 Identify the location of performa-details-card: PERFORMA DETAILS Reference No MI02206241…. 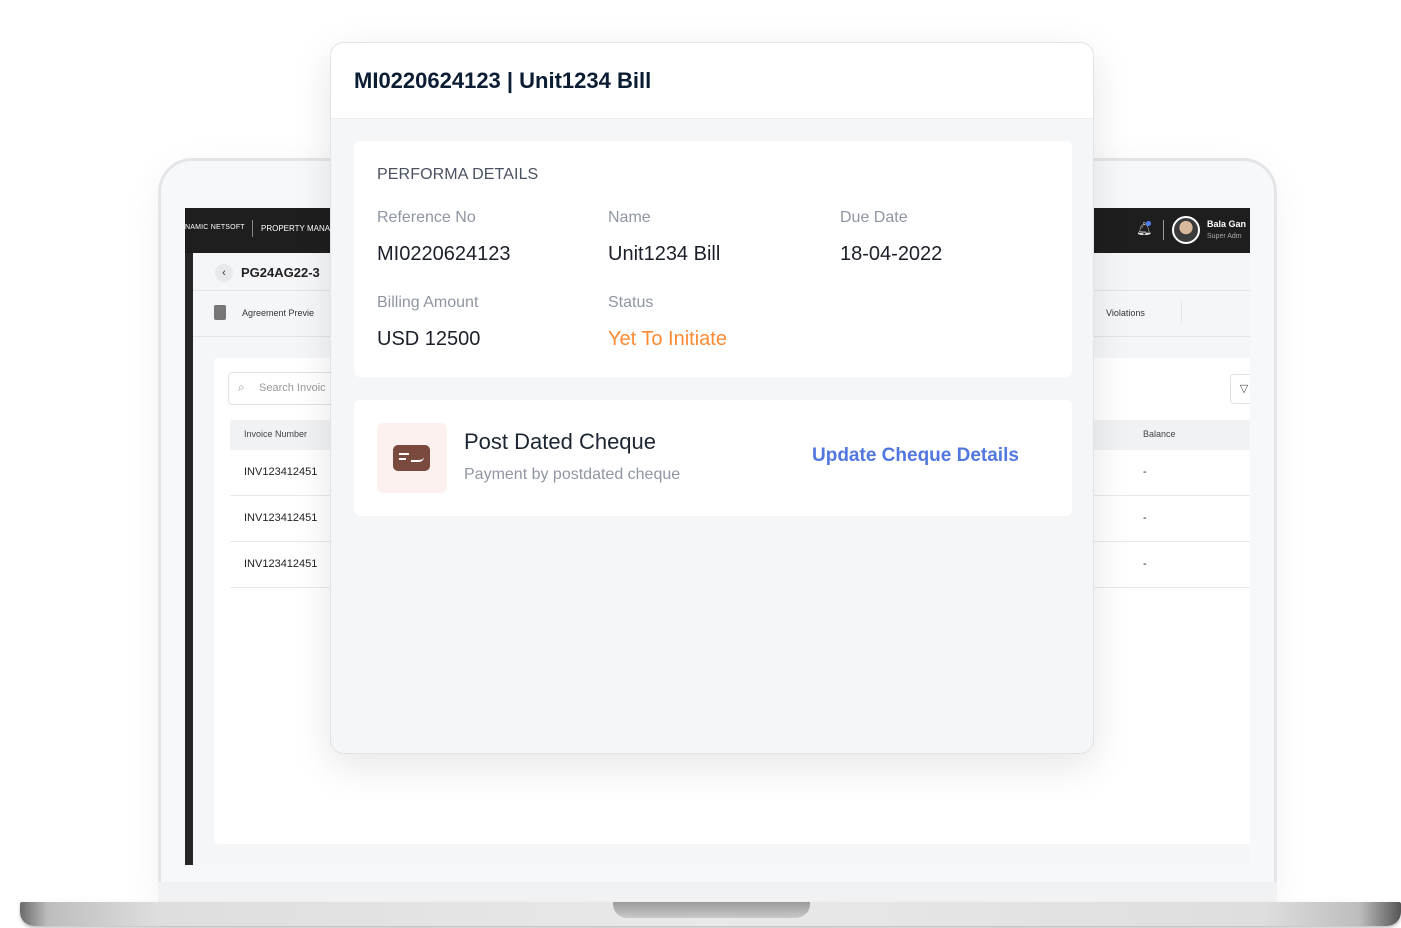
(713, 259).